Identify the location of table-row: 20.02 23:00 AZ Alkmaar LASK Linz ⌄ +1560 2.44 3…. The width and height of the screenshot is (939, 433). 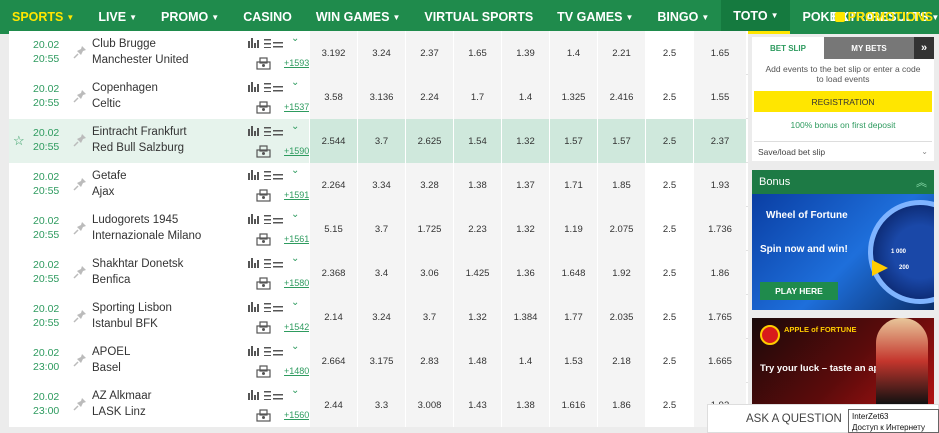
(378, 405).